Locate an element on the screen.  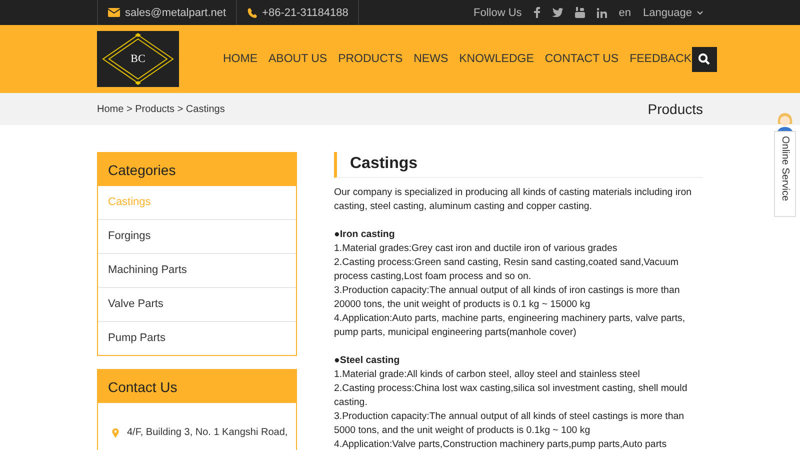
facebook-icon is located at coordinates (537, 12).